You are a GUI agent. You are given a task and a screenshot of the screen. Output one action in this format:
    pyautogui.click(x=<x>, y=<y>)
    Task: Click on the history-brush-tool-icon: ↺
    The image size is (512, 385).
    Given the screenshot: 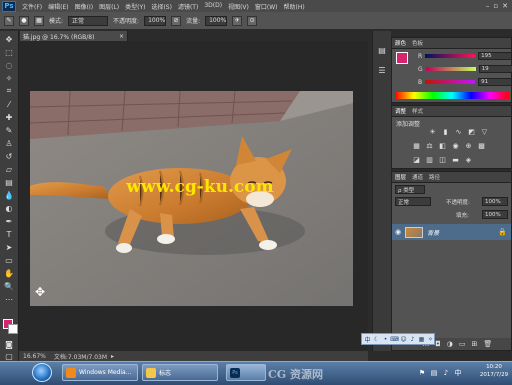 What is the action you would take?
    pyautogui.click(x=9, y=156)
    